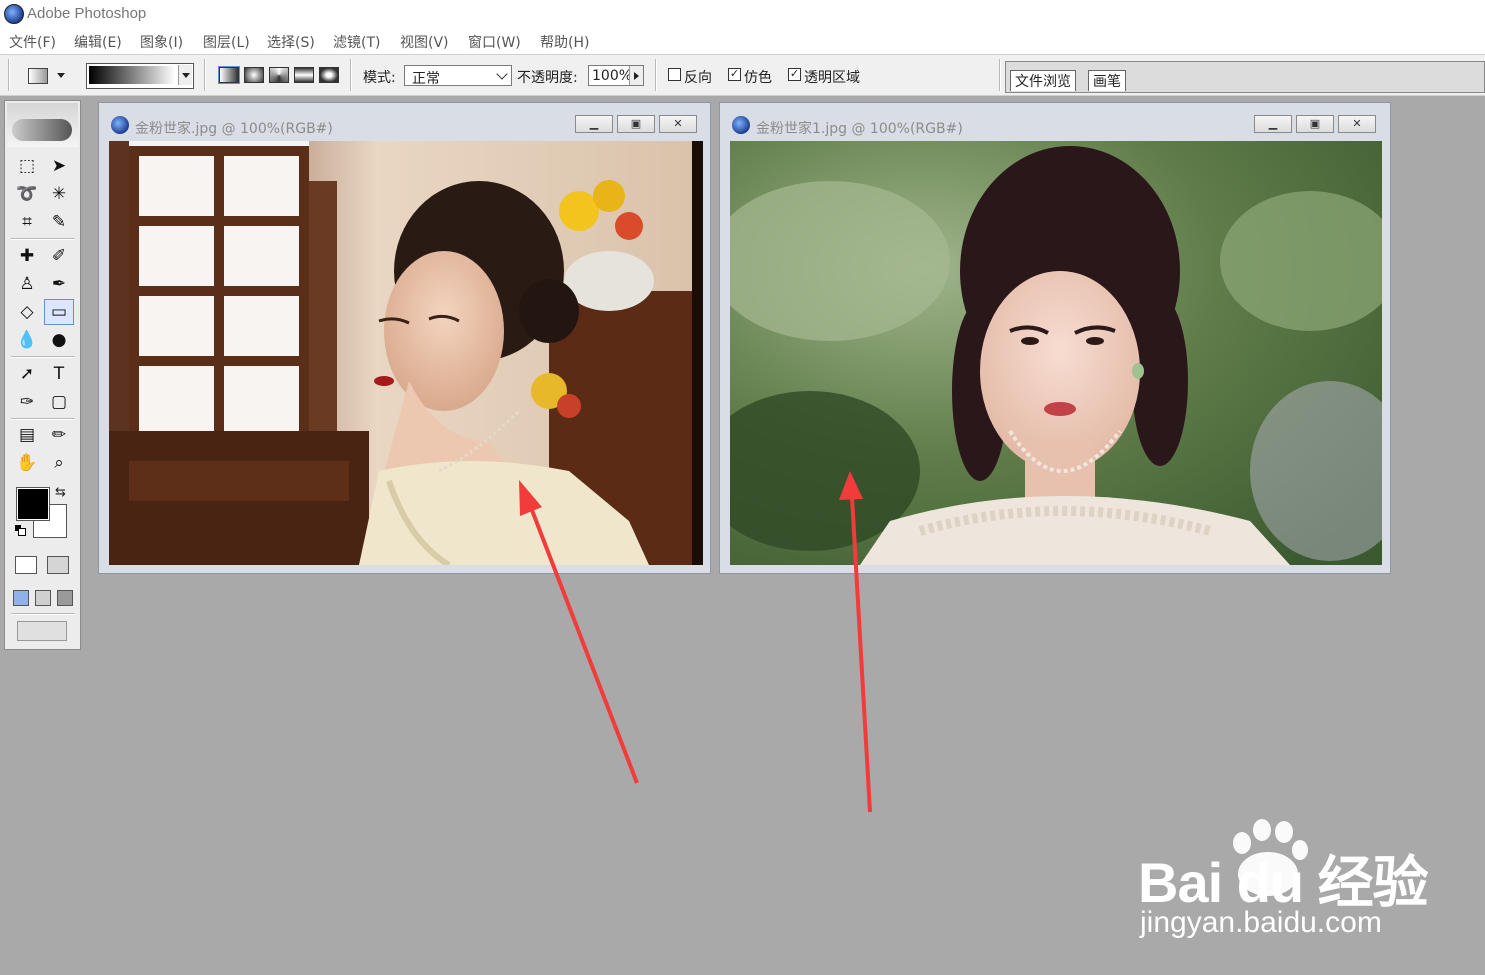  I want to click on radial-gradient-button, so click(254, 75).